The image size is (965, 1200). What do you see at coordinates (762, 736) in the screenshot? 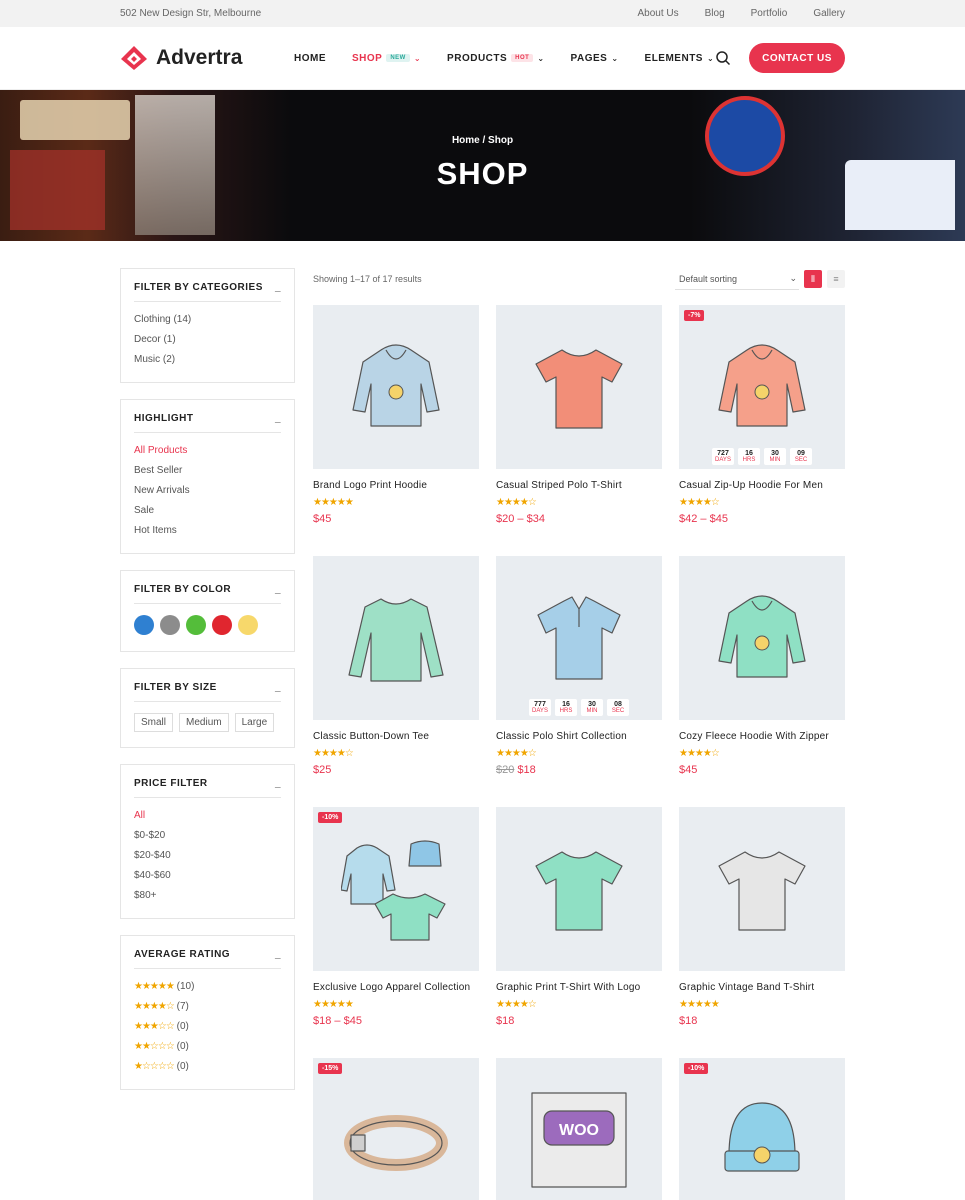
I see `product-name: Cozy Fleece Hoodie With Zipper` at bounding box center [762, 736].